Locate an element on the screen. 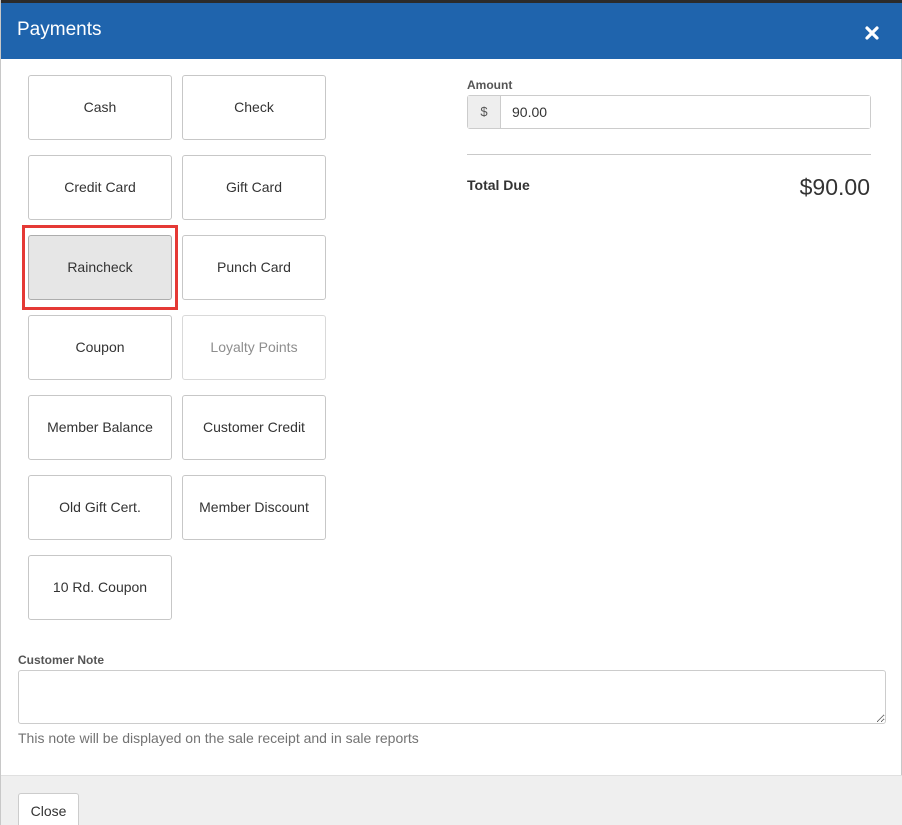  amount-label: Amount is located at coordinates (490, 85).